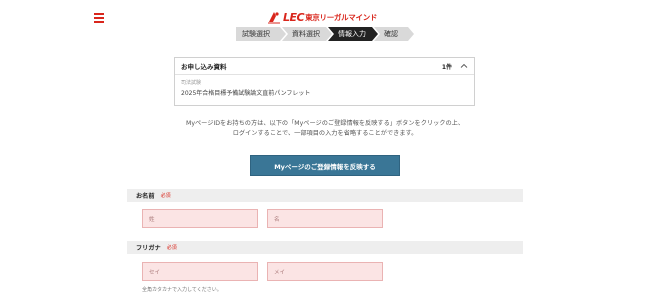  Describe the element at coordinates (148, 248) in the screenshot. I see `kana-label: フリガナ` at that location.